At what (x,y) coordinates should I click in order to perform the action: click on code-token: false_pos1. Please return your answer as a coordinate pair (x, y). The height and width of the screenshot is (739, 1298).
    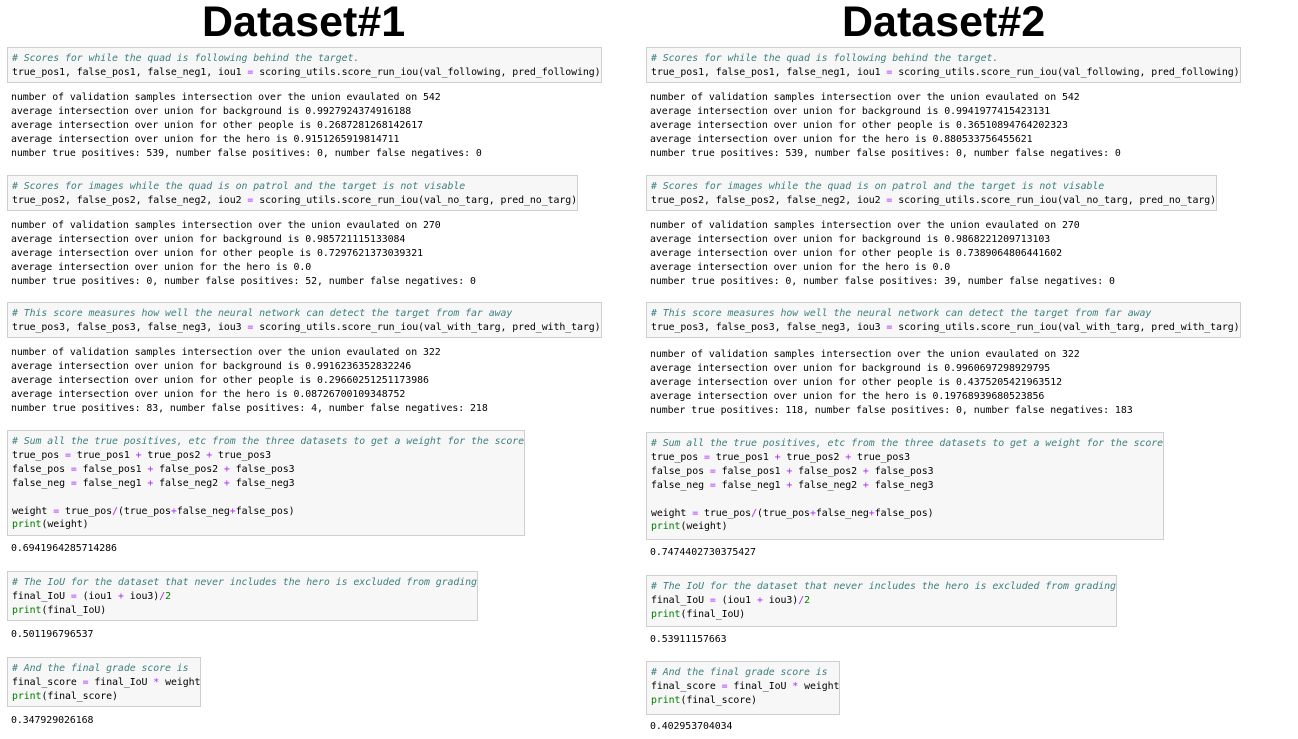
    Looking at the image, I should click on (751, 471).